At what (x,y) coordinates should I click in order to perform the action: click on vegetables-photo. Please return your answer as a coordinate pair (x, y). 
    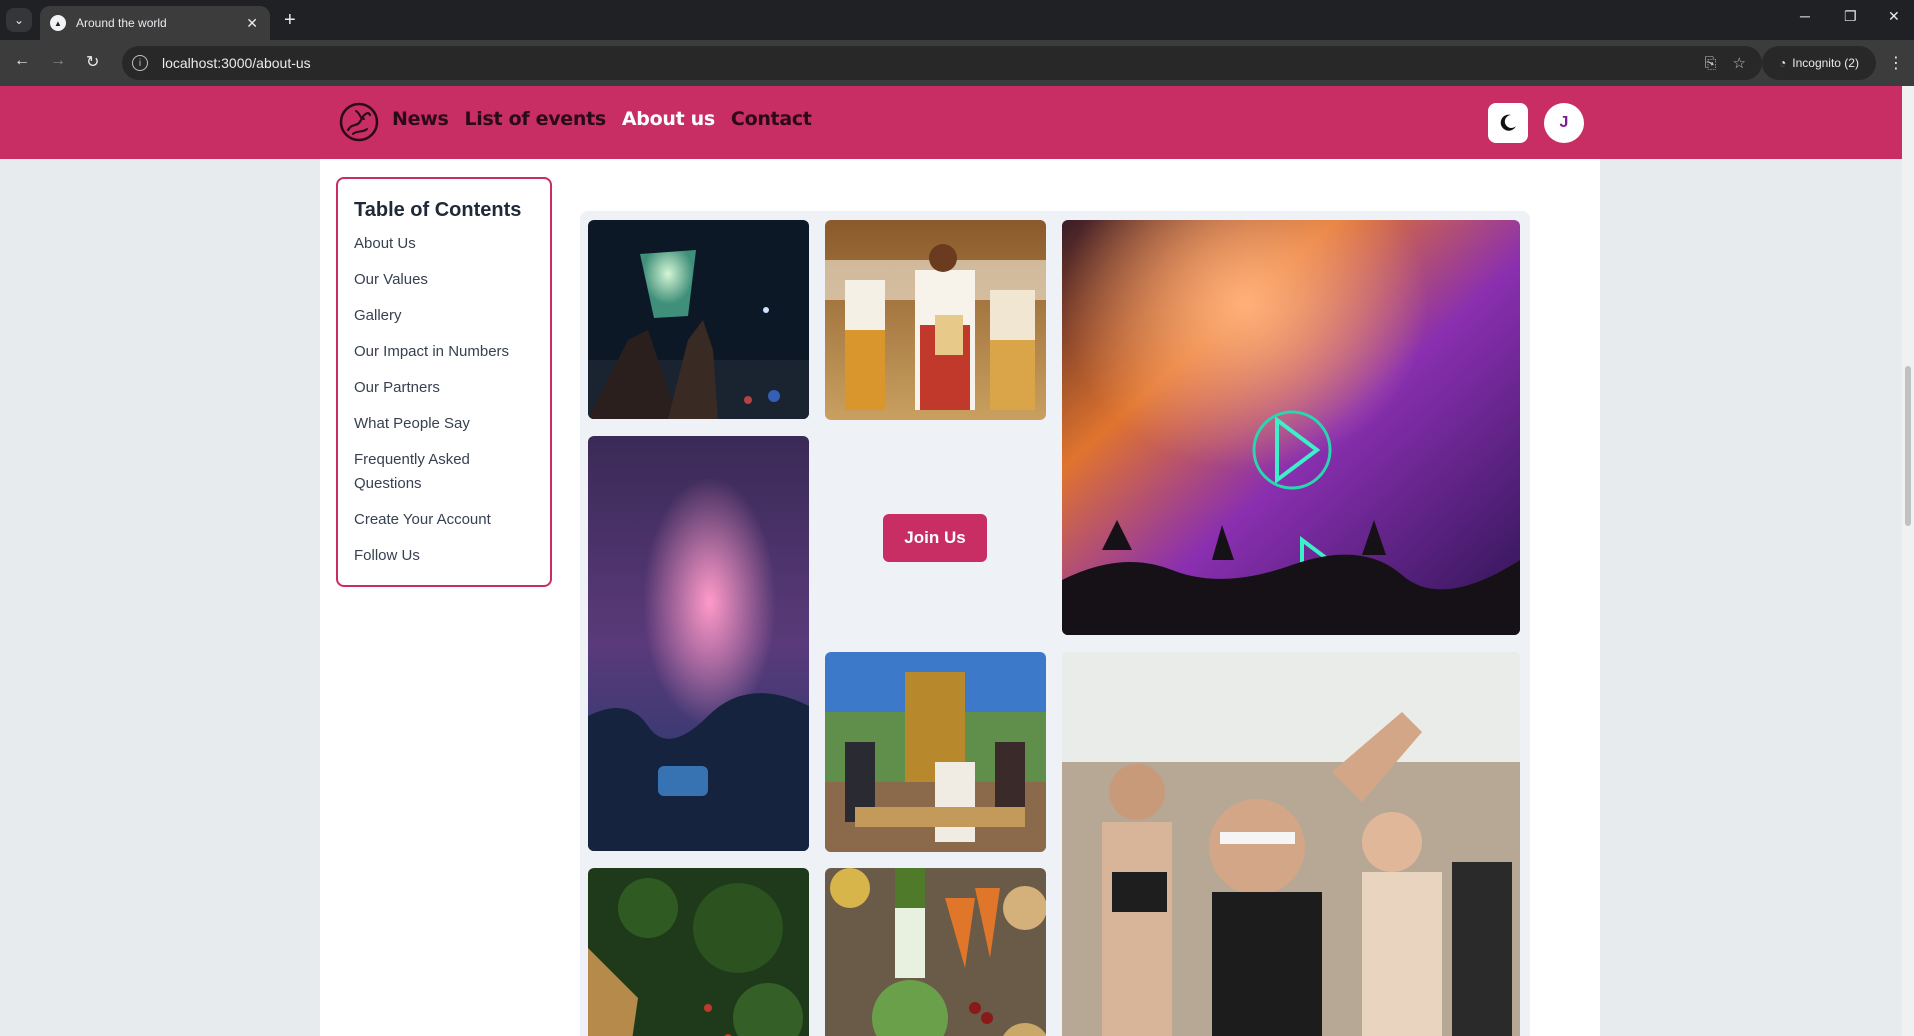
    Looking at the image, I should click on (935, 952).